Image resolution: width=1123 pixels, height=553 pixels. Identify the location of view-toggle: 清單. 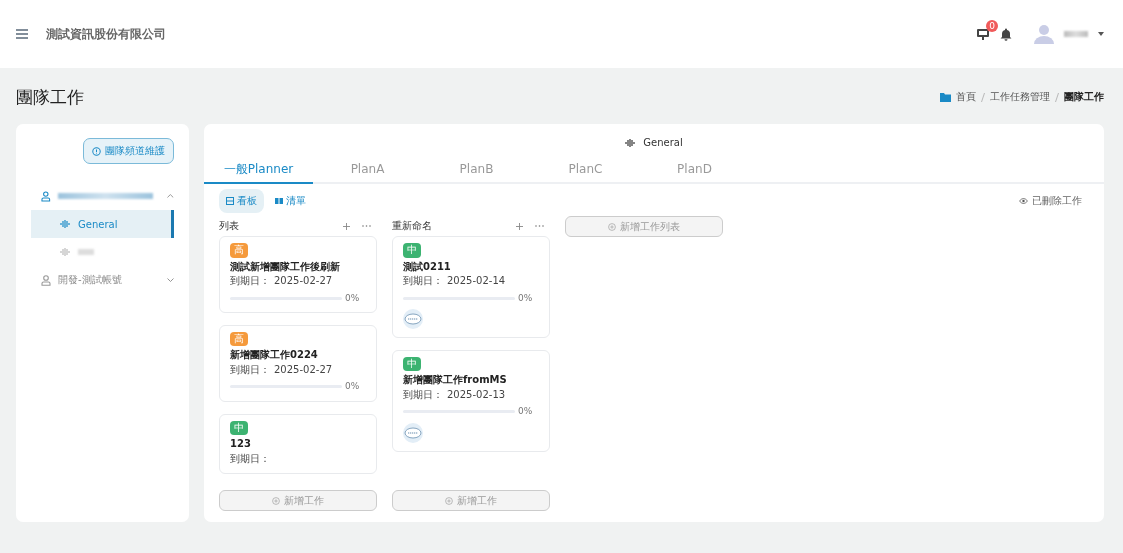
(290, 201).